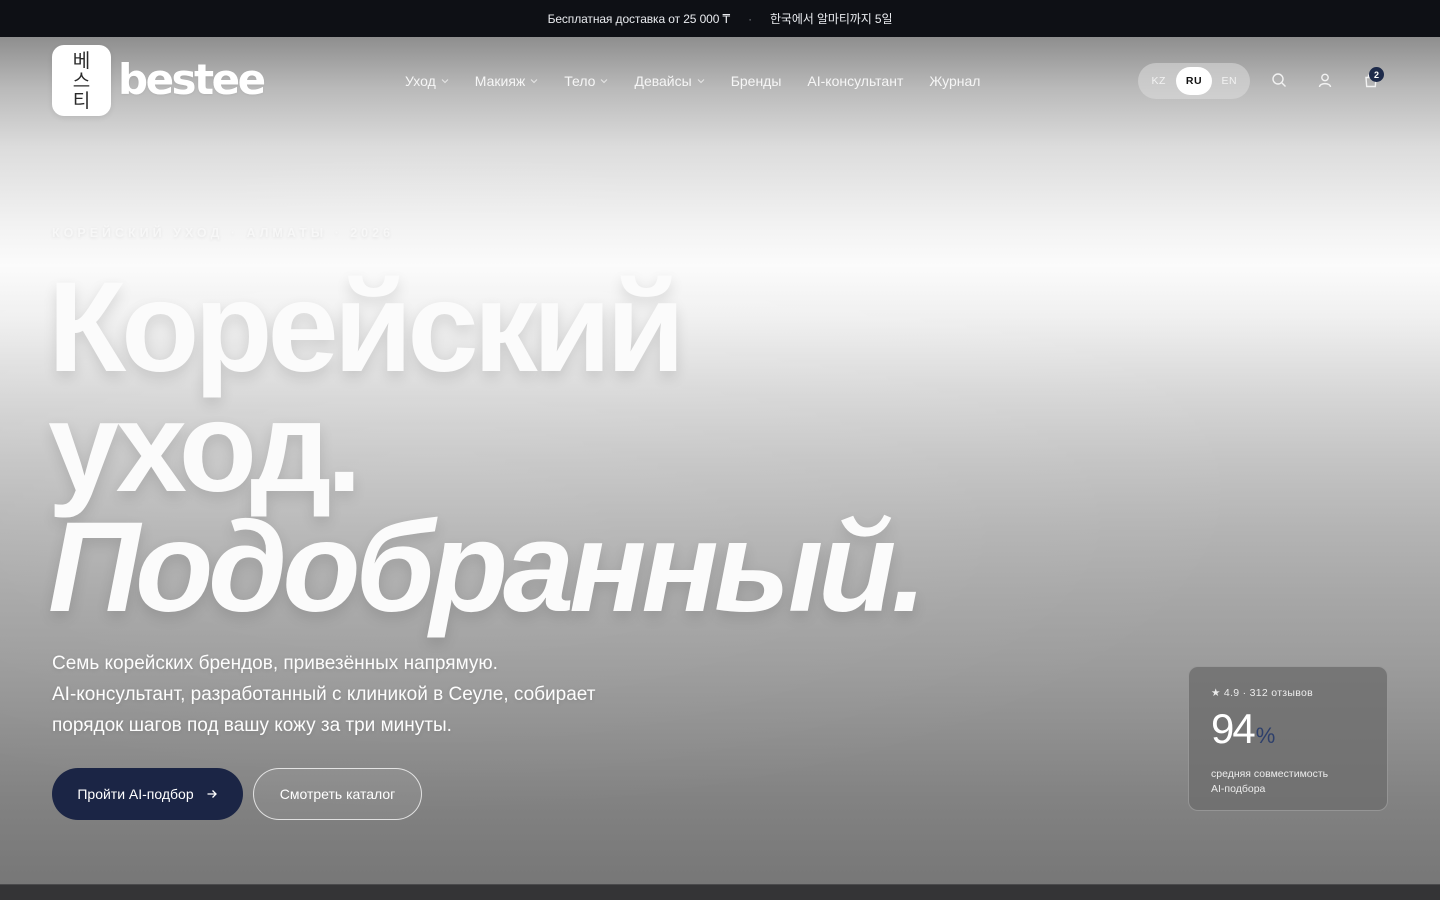 The width and height of the screenshot is (1440, 900). I want to click on lang-option-en: EN, so click(1229, 81).